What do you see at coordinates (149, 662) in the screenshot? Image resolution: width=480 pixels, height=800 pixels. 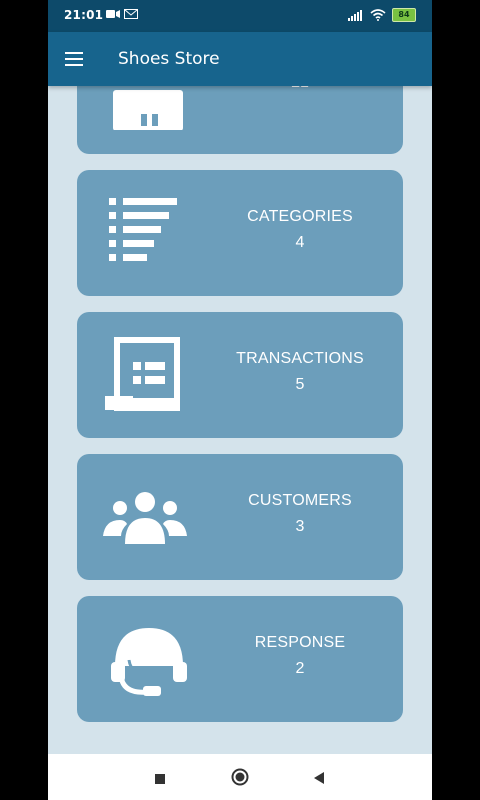 I see `headset-icon` at bounding box center [149, 662].